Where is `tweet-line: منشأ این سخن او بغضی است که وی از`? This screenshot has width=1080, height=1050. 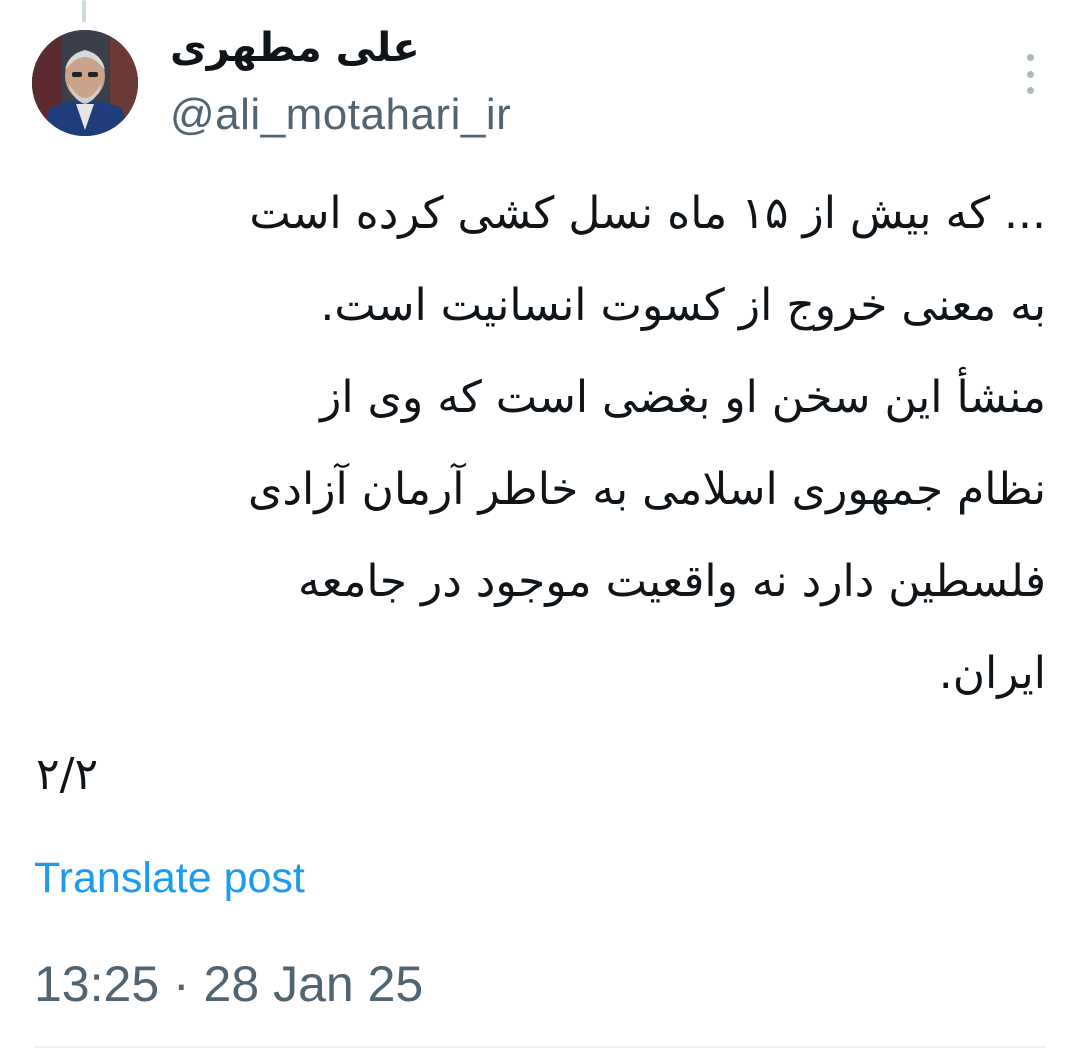
tweet-line: منشأ این سخن او بغضی است که وی از is located at coordinates (683, 397).